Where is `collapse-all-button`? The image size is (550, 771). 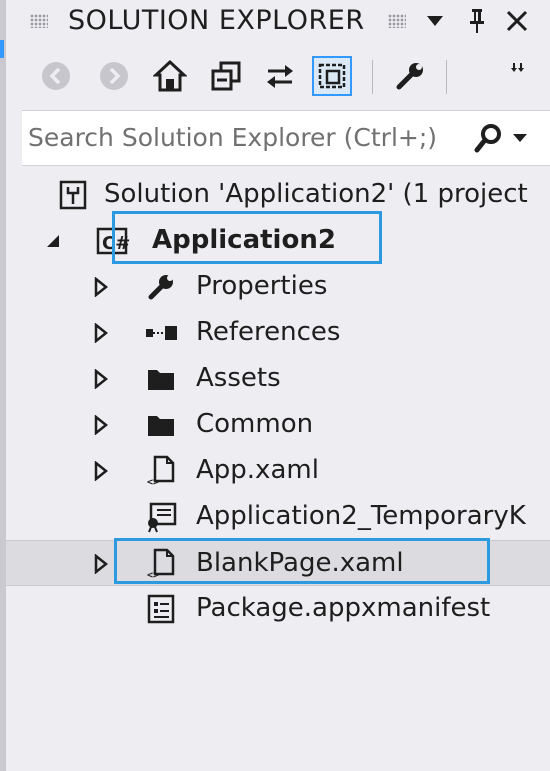 collapse-all-button is located at coordinates (226, 76).